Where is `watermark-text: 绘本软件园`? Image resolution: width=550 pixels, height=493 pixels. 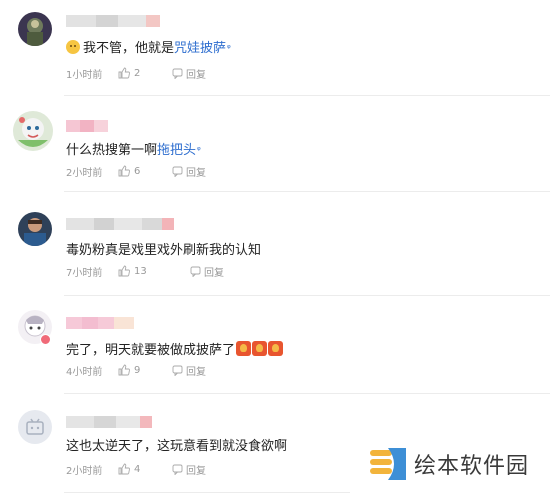 watermark-text: 绘本软件园 is located at coordinates (472, 466).